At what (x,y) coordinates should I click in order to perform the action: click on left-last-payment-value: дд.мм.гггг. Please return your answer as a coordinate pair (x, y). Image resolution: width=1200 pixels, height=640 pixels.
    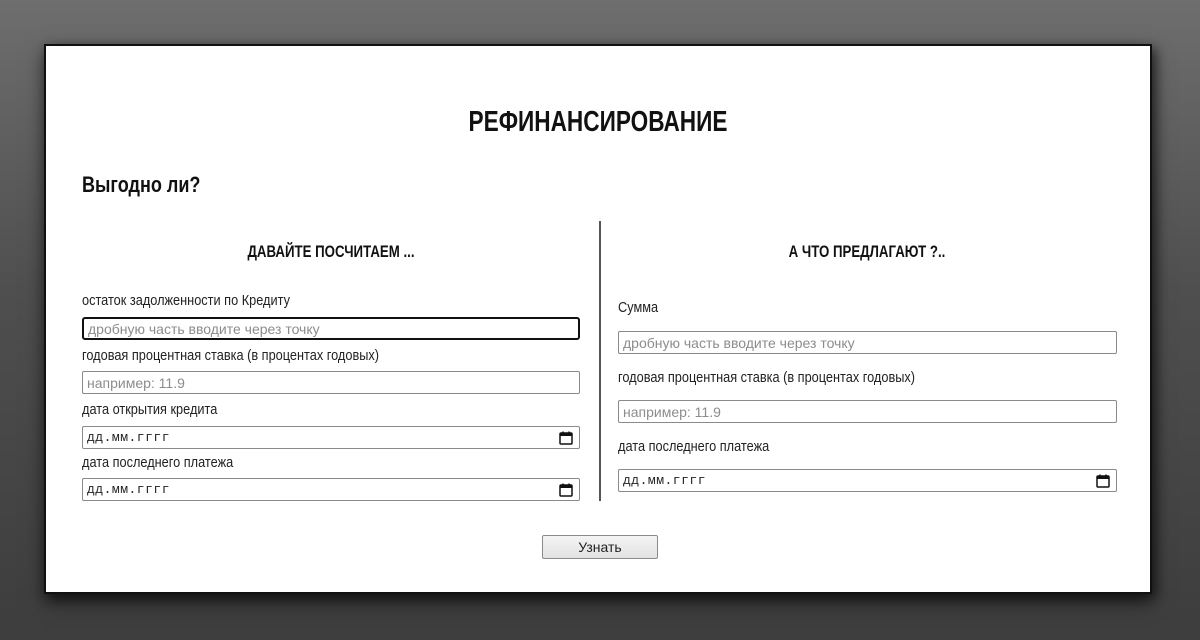
    Looking at the image, I should click on (129, 489).